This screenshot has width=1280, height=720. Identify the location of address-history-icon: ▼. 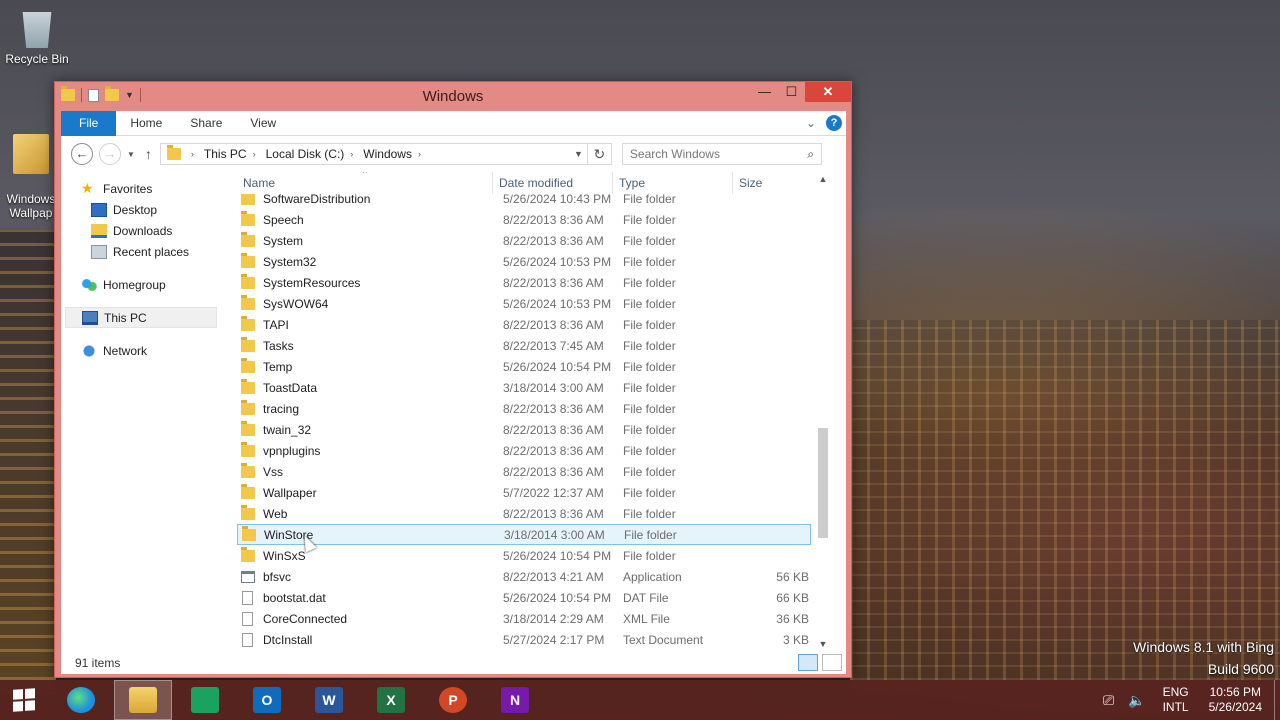
(578, 154).